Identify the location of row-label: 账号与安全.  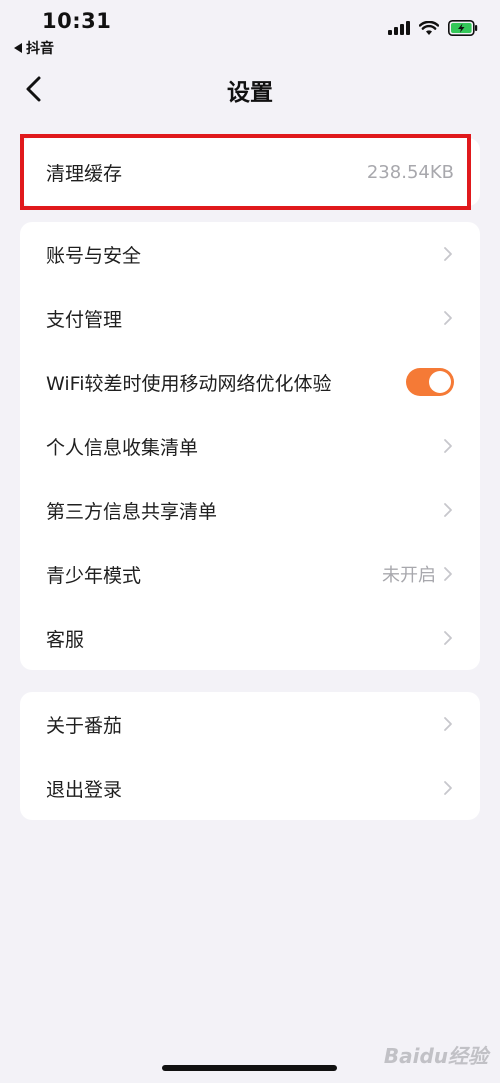
(94, 255).